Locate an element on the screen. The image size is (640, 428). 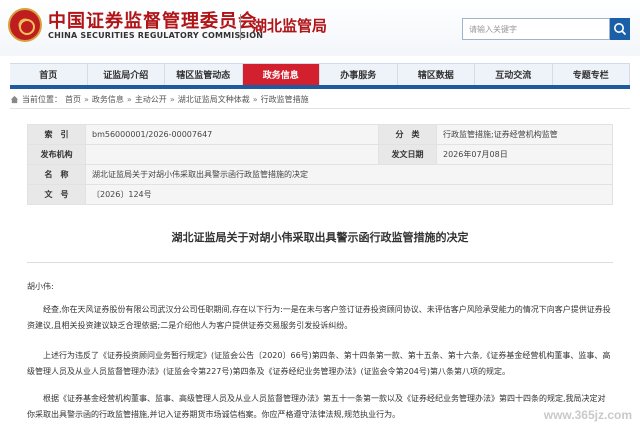
org-name-cn: 中国证券监督管理委员会 is located at coordinates (152, 20).